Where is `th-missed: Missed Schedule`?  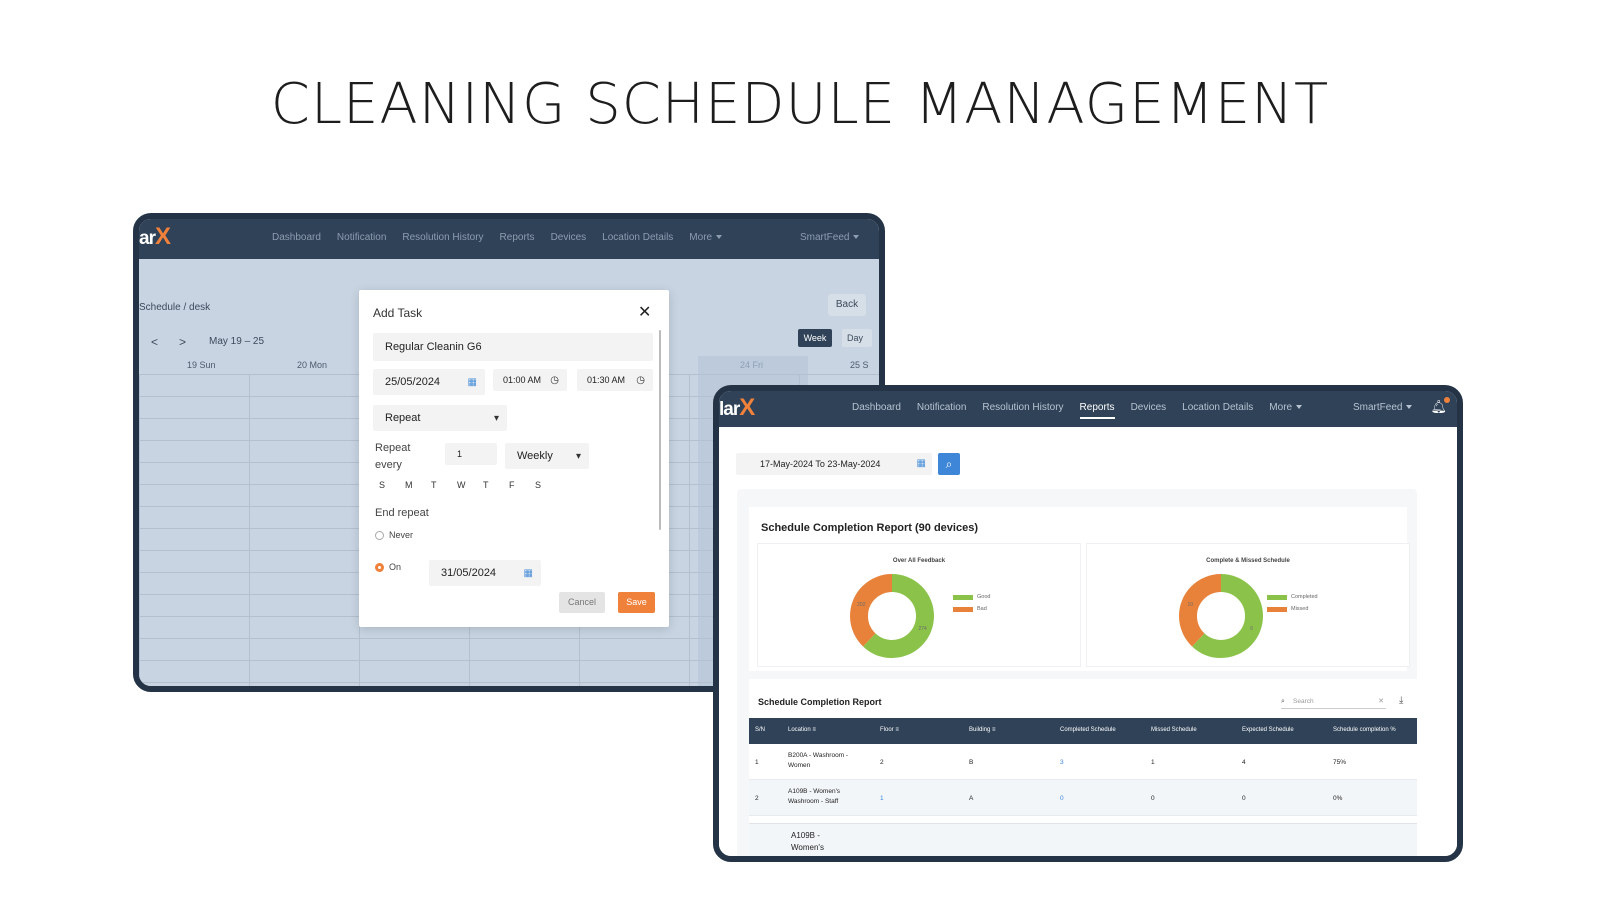 th-missed: Missed Schedule is located at coordinates (1174, 730).